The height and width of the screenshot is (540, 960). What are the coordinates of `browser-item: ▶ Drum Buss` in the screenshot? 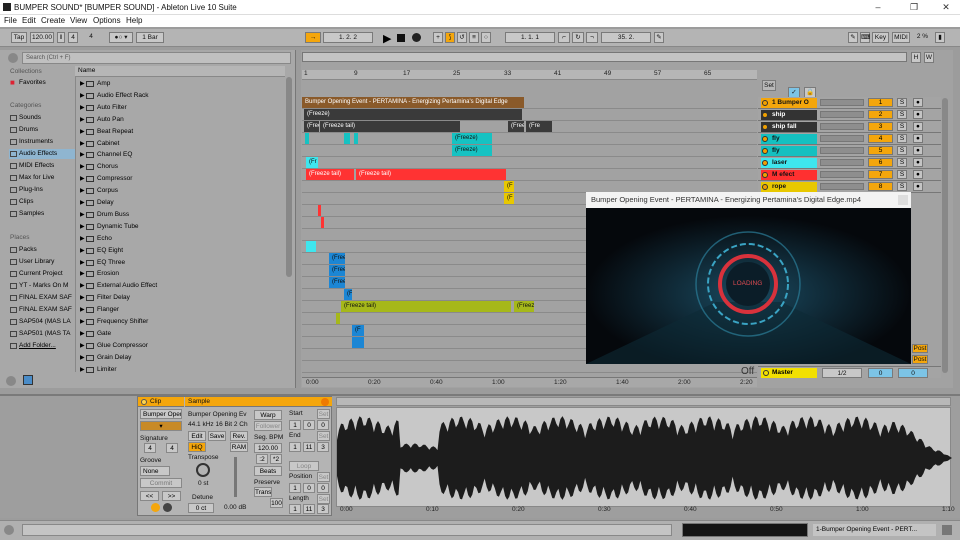 It's located at (179, 215).